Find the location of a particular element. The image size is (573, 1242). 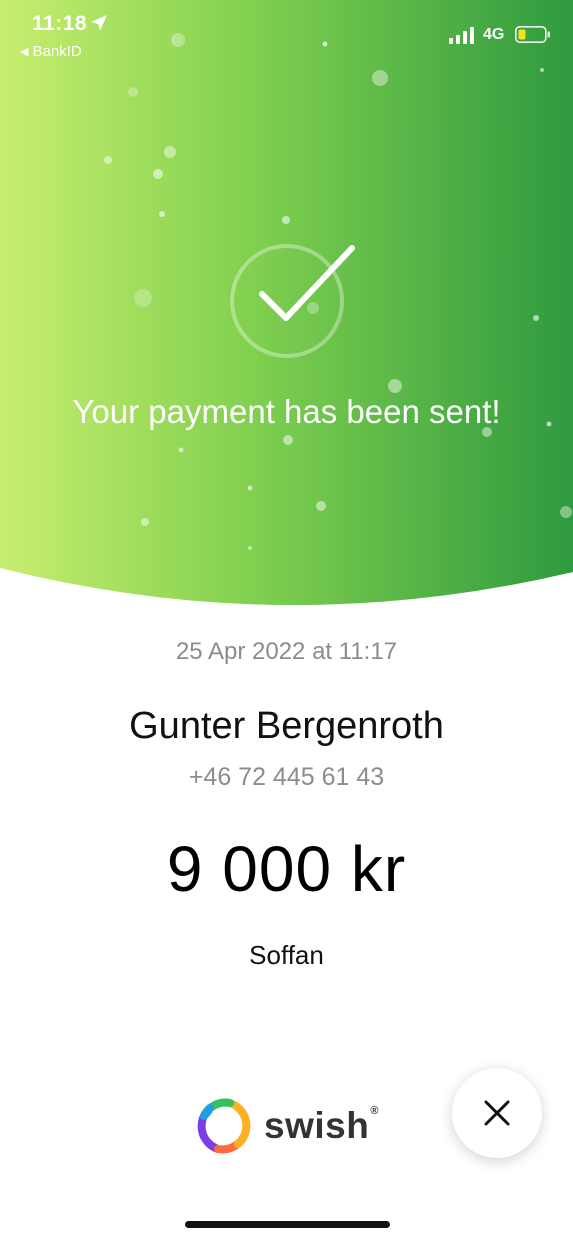

close-icon is located at coordinates (497, 1113).